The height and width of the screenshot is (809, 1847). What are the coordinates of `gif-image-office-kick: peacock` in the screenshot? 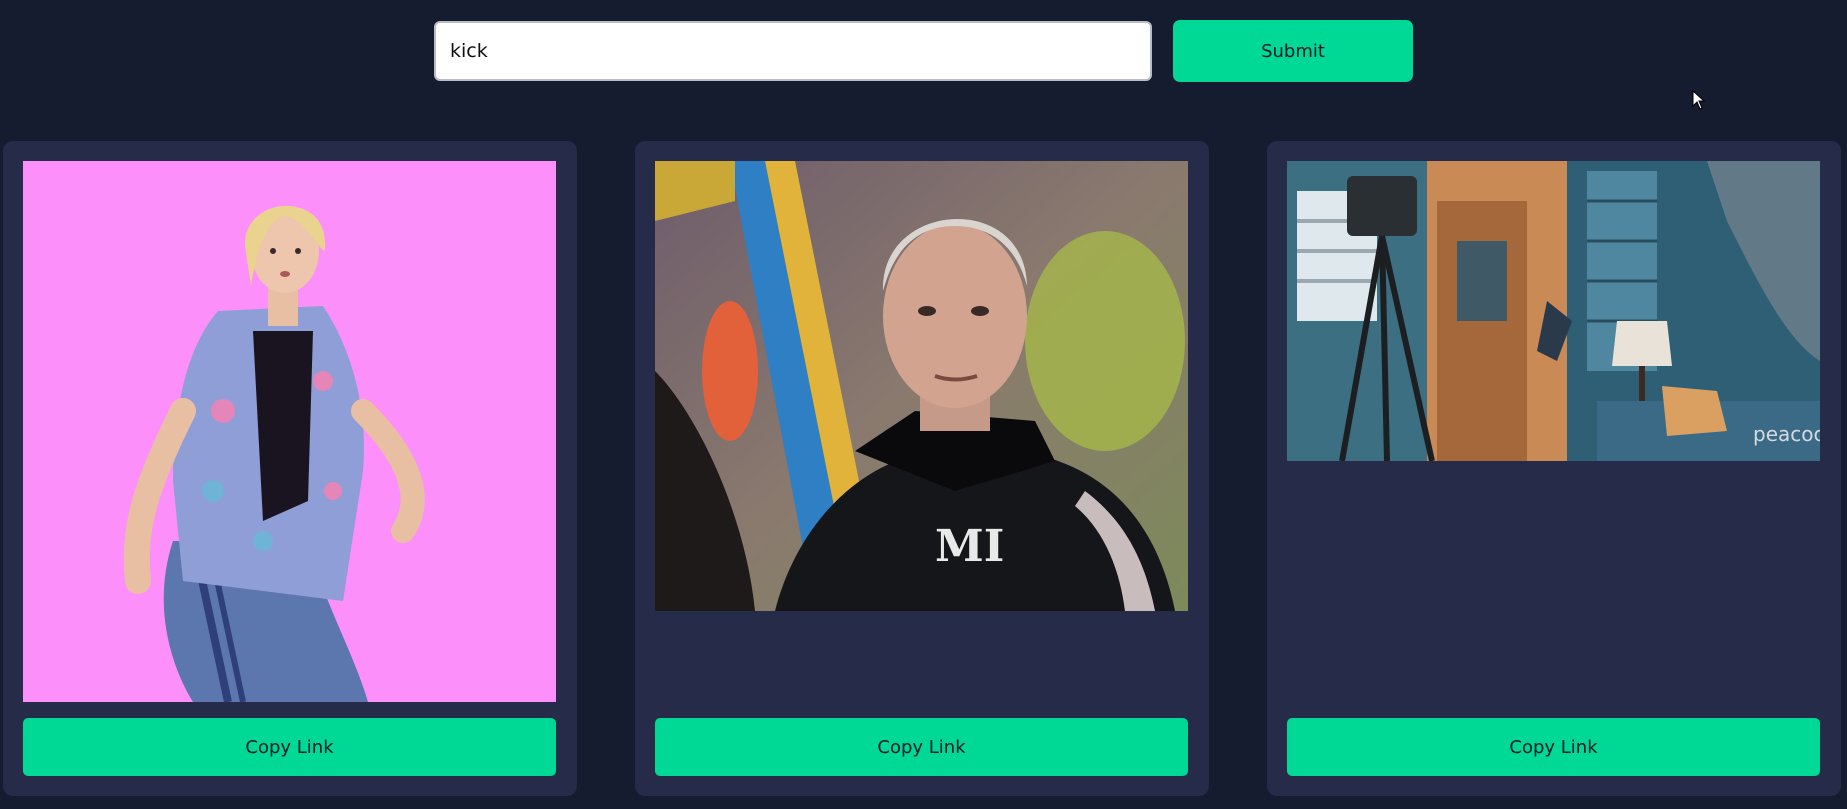 It's located at (1553, 311).